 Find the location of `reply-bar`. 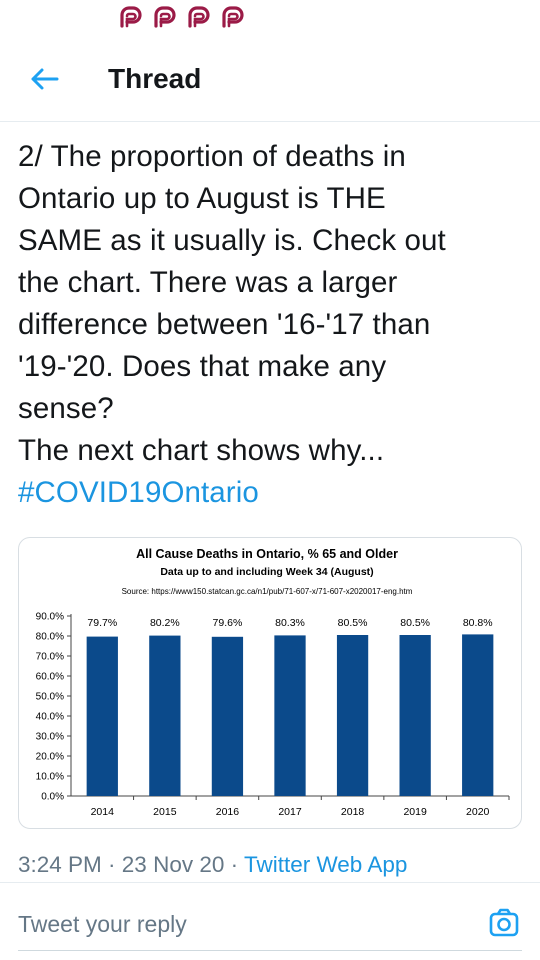

reply-bar is located at coordinates (268, 925).